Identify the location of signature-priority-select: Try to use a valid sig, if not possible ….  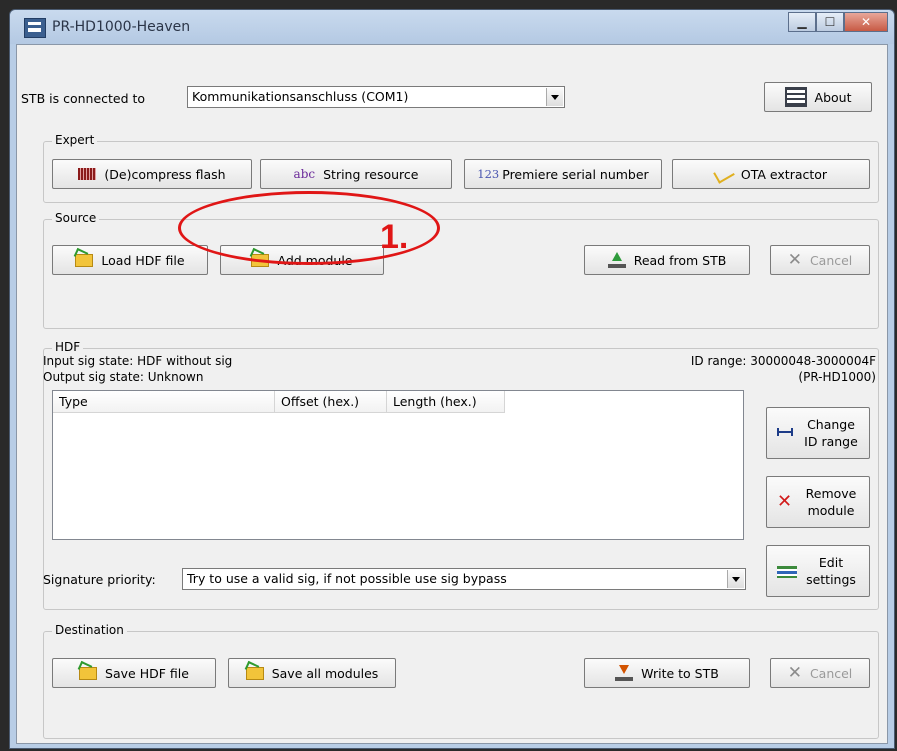
(464, 579).